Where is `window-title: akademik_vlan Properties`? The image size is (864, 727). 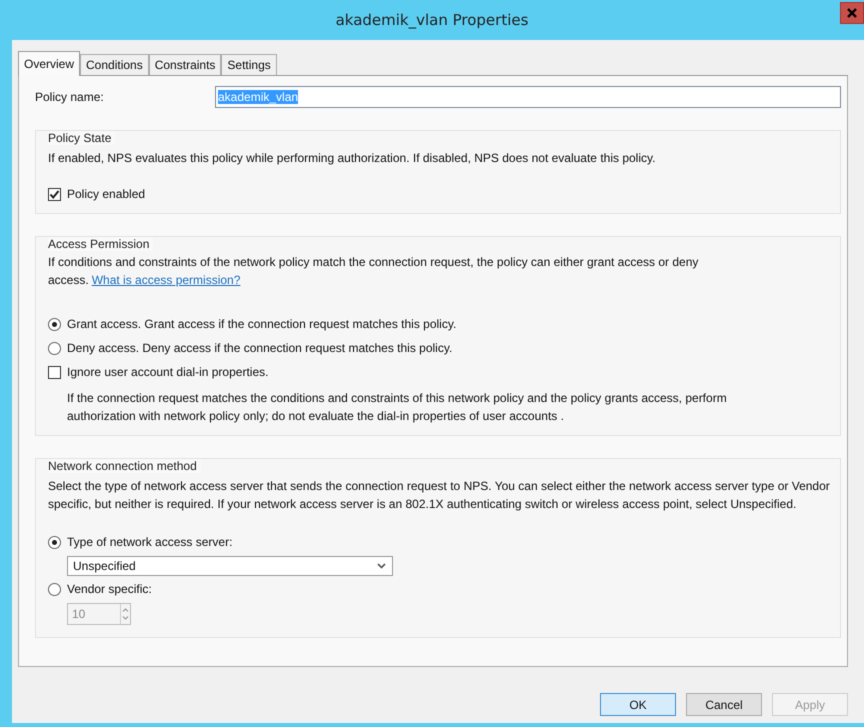
window-title: akademik_vlan Properties is located at coordinates (432, 20).